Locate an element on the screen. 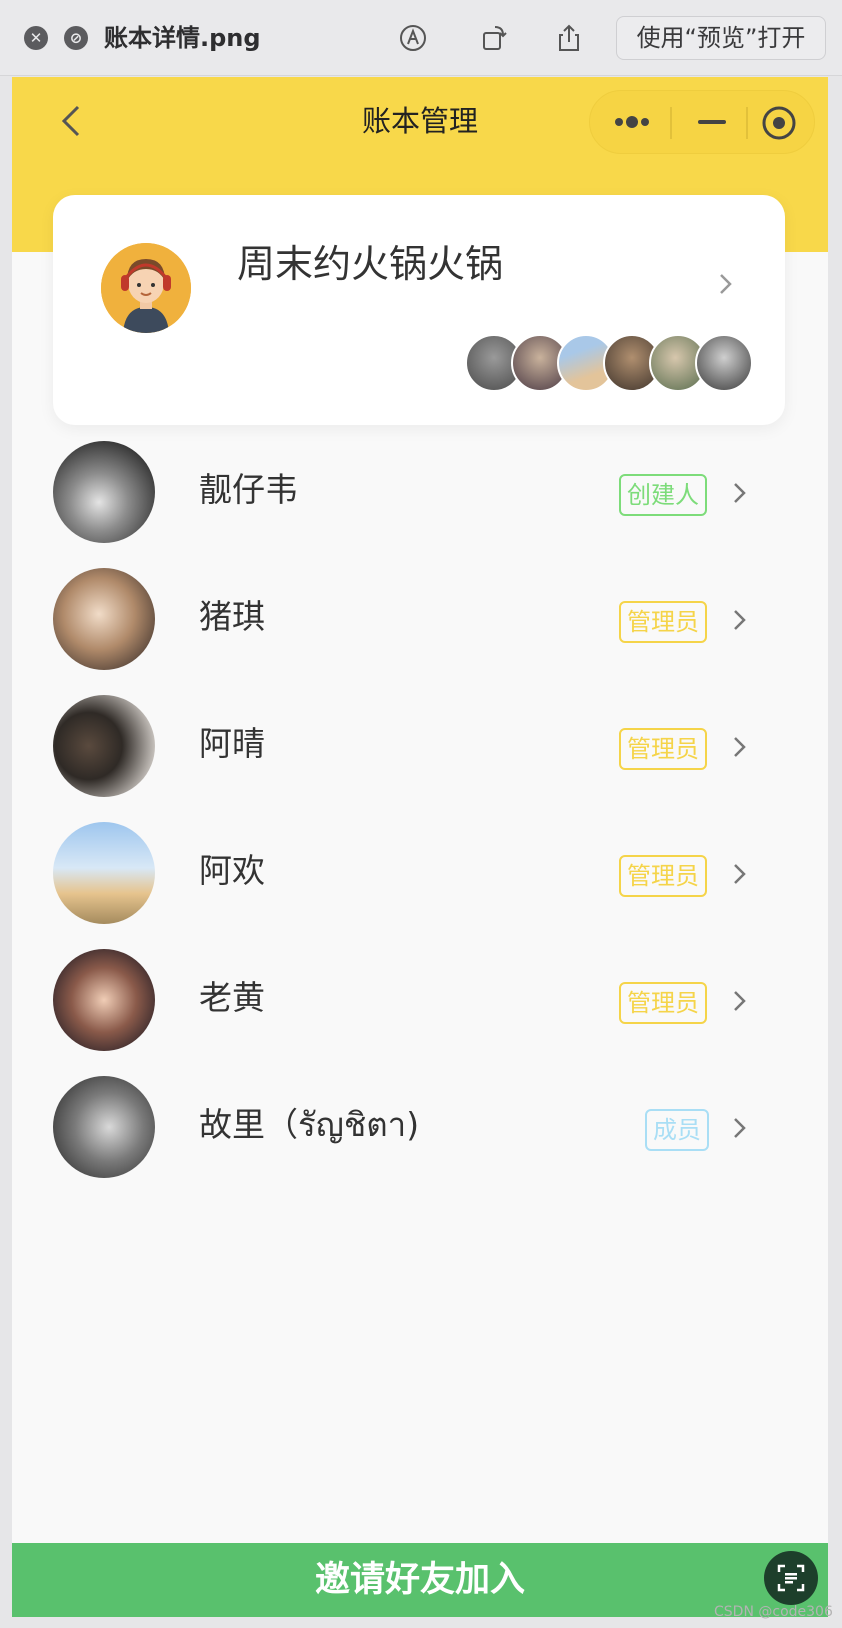 The width and height of the screenshot is (842, 1628). rotate-icon is located at coordinates (494, 38).